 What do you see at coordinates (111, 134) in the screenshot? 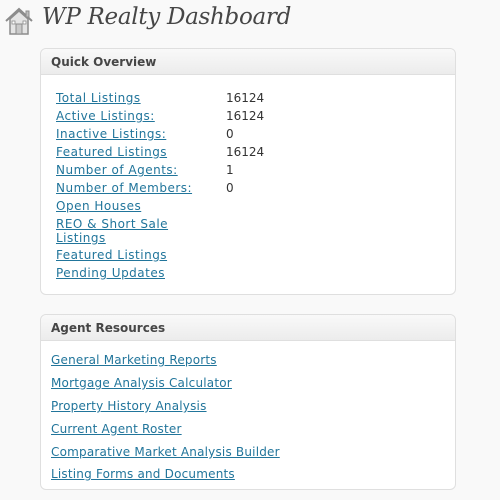
I see `inactive-listings-link: Inactive Listings:` at bounding box center [111, 134].